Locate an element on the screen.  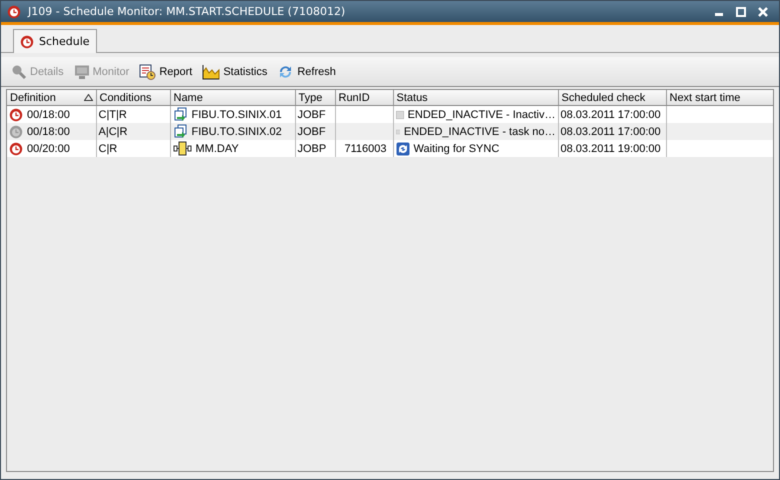
table-cell: Waiting for SYNC is located at coordinates (457, 148).